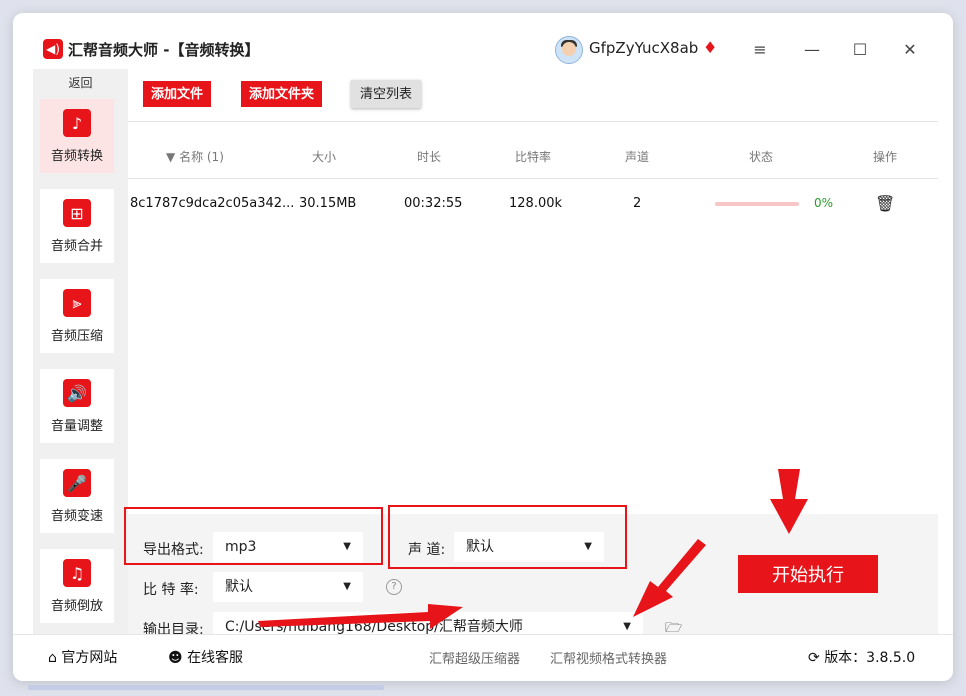 The height and width of the screenshot is (696, 966). Describe the element at coordinates (77, 303) in the screenshot. I see `audio-compress-icon: ⫸` at that location.